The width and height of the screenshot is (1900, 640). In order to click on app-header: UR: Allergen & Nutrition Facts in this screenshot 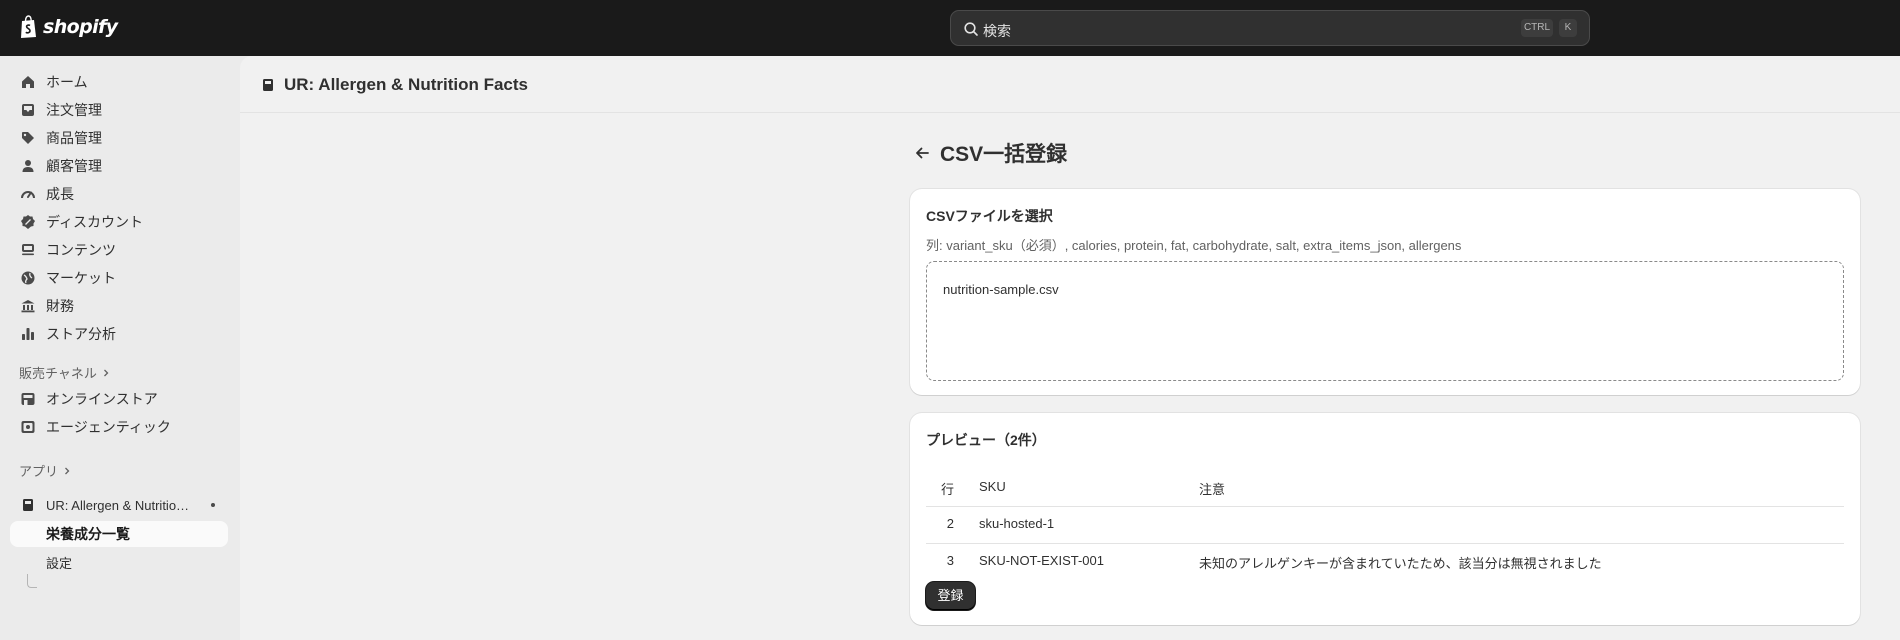, I will do `click(1070, 84)`.